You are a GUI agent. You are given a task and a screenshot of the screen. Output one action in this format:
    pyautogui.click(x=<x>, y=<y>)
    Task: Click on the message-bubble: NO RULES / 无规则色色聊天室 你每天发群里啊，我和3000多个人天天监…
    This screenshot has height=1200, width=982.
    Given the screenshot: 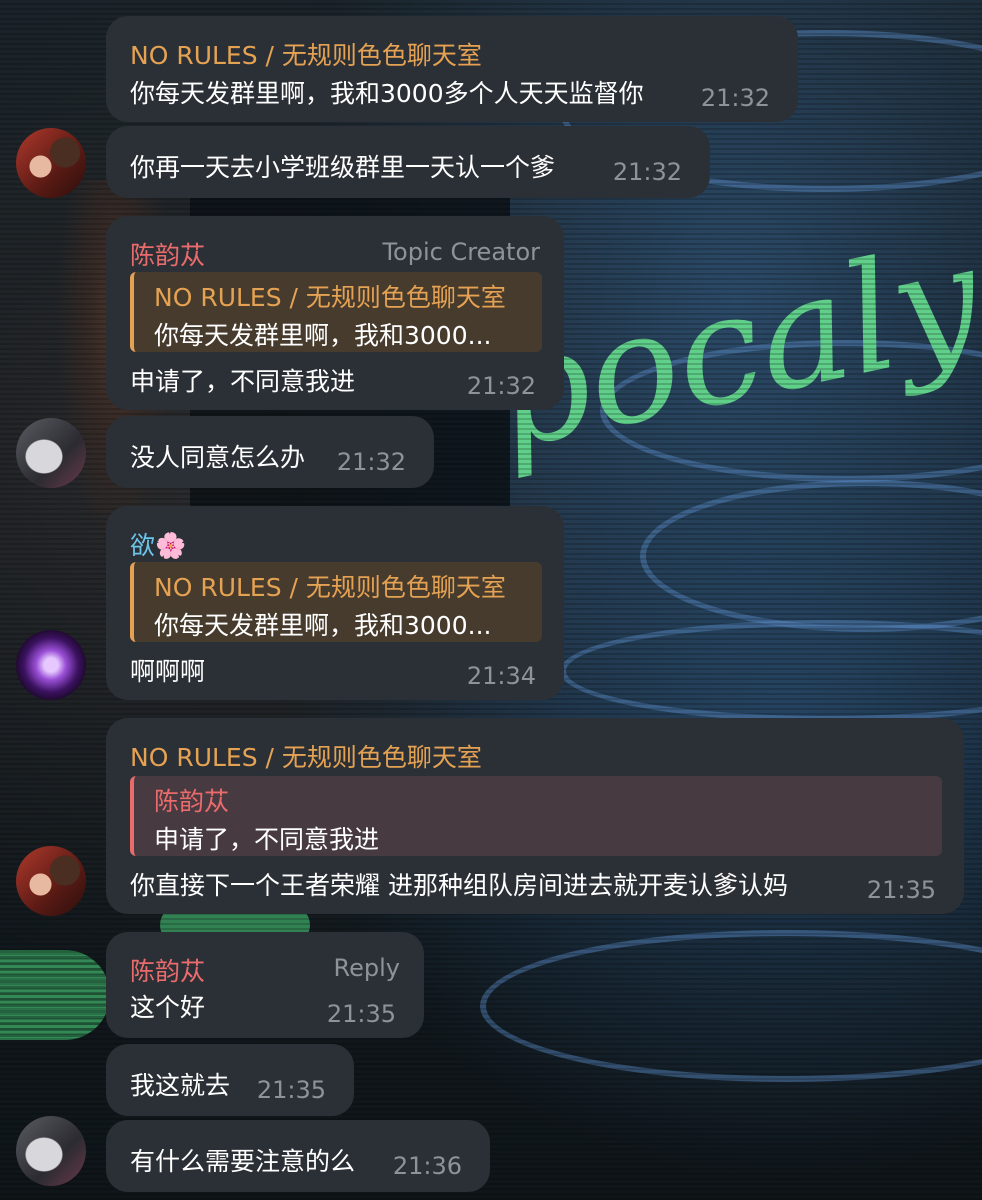 What is the action you would take?
    pyautogui.click(x=452, y=69)
    